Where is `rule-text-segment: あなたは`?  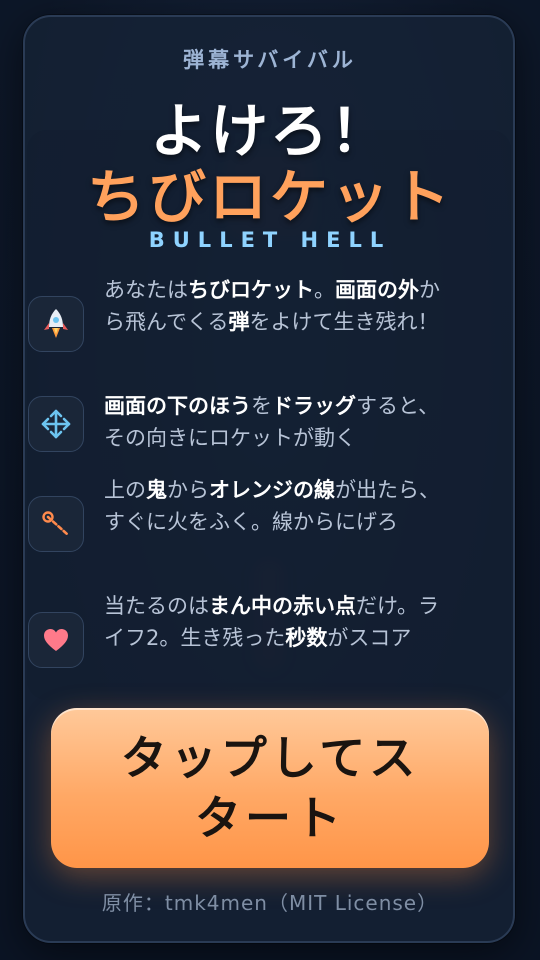 rule-text-segment: あなたは is located at coordinates (146, 290).